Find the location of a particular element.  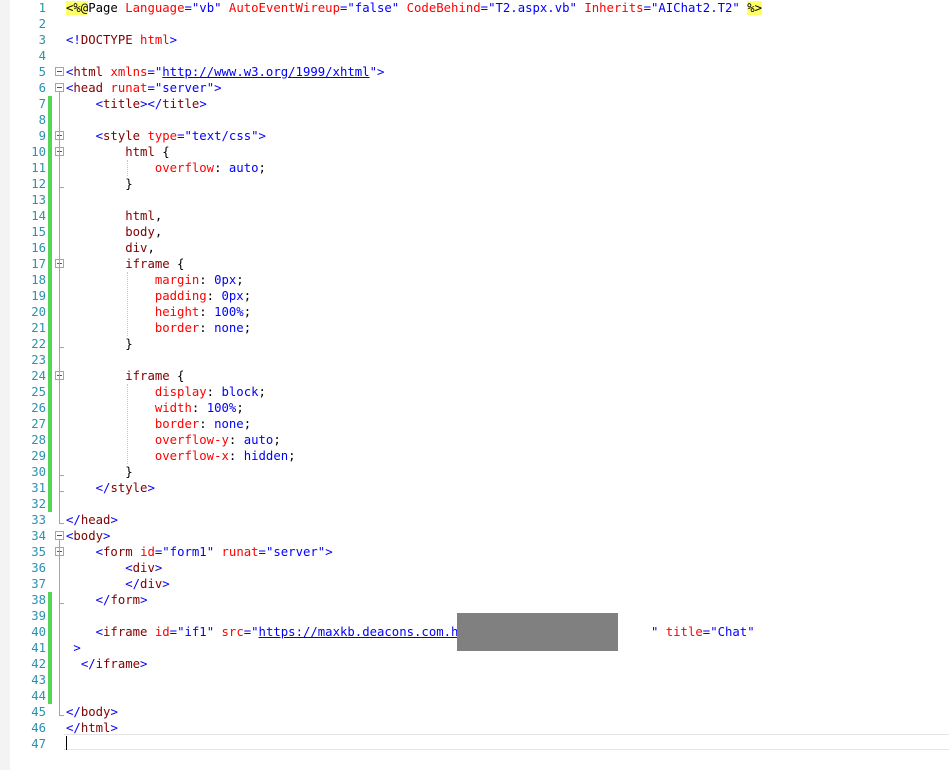

line-text: </body> is located at coordinates (92, 712).